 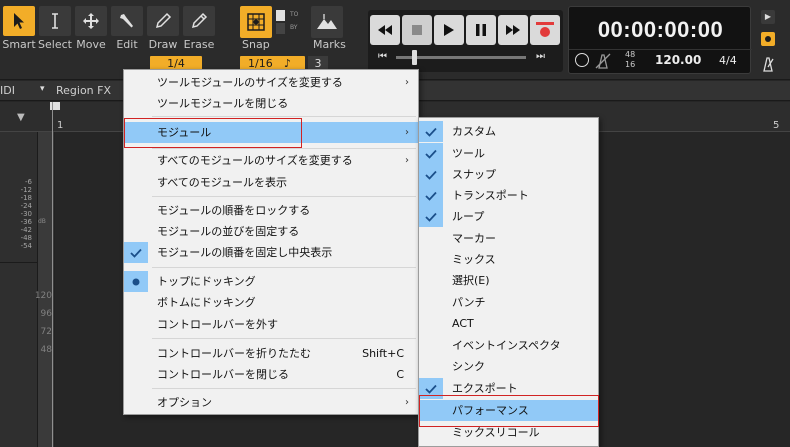 What do you see at coordinates (294, 14) in the screenshot?
I see `snap-to-label: TO` at bounding box center [294, 14].